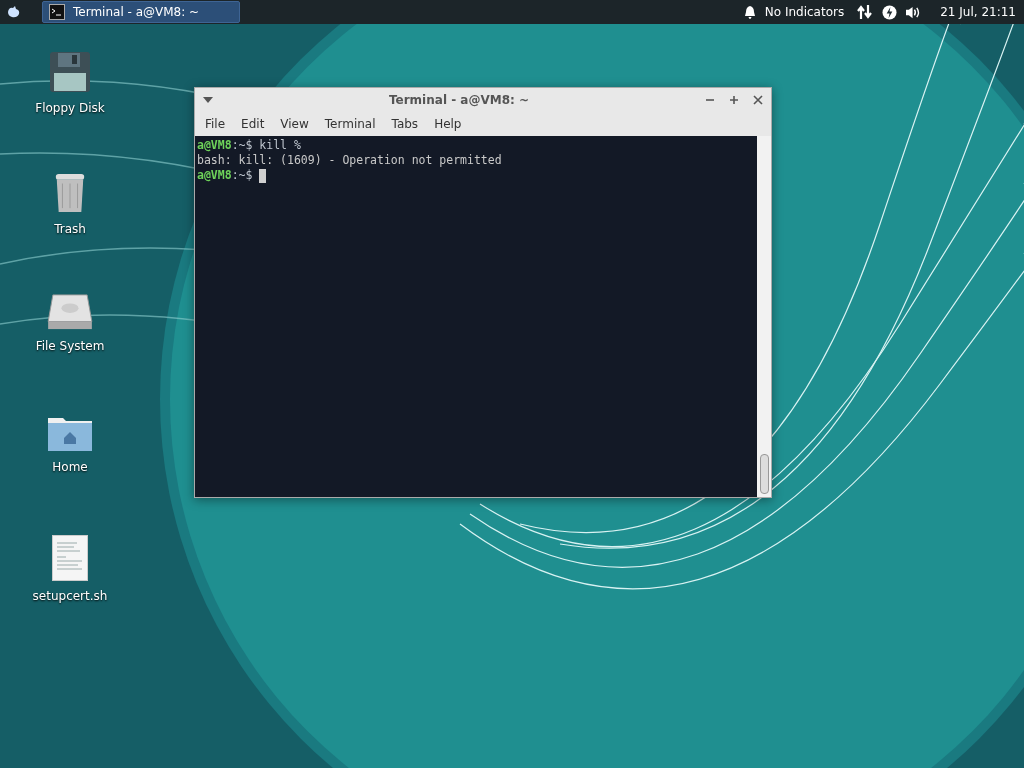  I want to click on app-menu-icon, so click(14, 12).